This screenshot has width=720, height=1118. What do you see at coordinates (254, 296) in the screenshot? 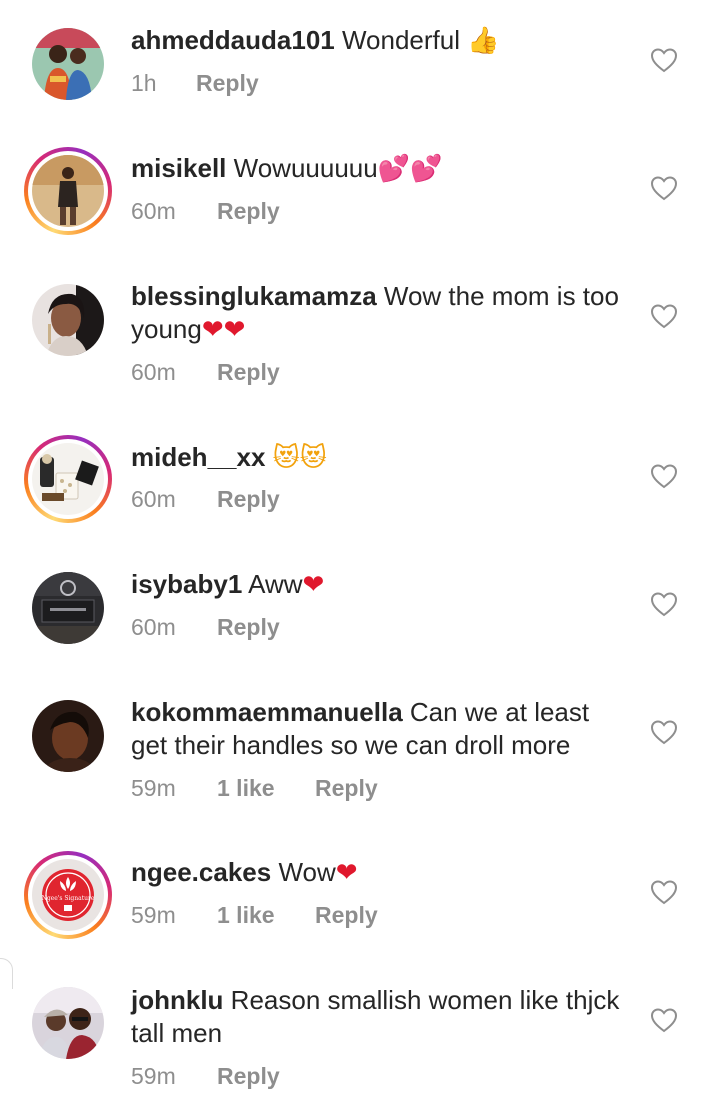
I see `comment-username: blessinglukamamza` at bounding box center [254, 296].